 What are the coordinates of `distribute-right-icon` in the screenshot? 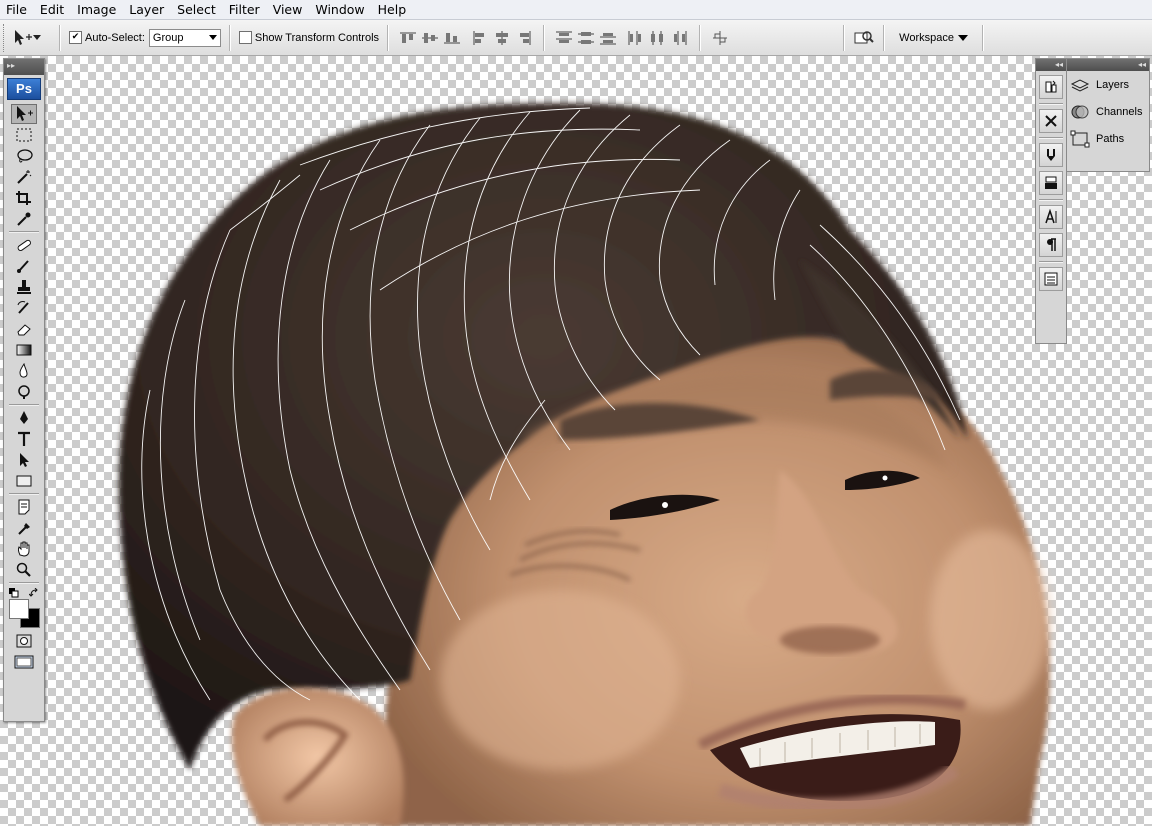 It's located at (680, 38).